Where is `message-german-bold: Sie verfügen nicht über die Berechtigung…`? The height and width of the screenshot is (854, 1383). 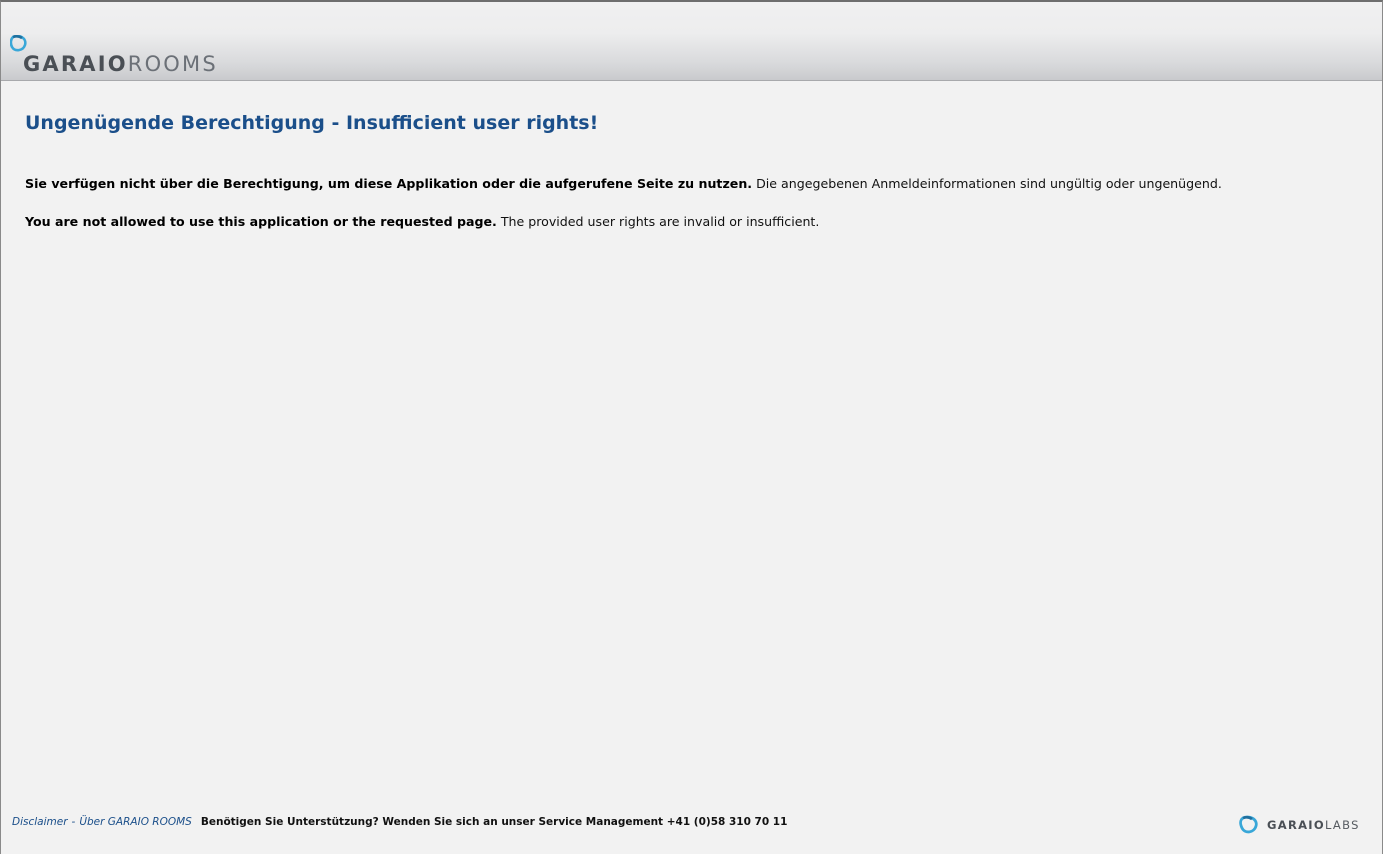
message-german-bold: Sie verfügen nicht über die Berechtigung… is located at coordinates (389, 183).